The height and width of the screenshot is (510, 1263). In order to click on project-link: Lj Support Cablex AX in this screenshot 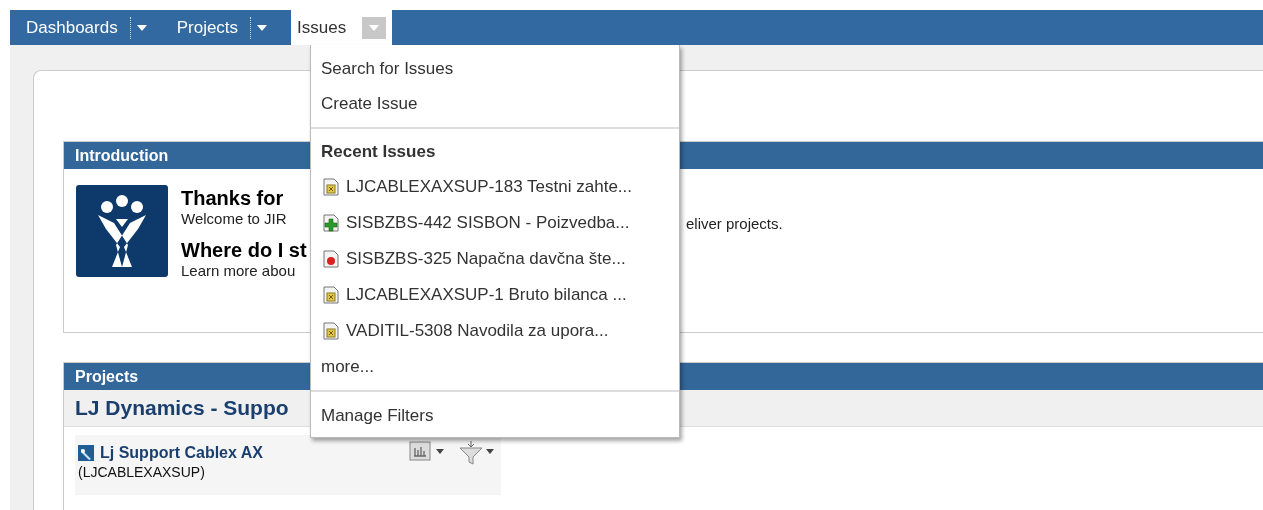, I will do `click(181, 453)`.